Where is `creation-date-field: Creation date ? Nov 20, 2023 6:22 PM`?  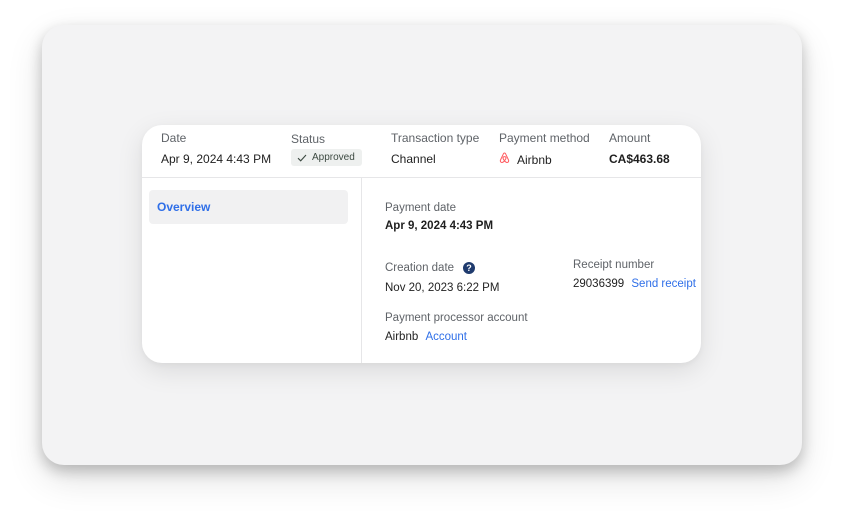
creation-date-field: Creation date ? Nov 20, 2023 6:22 PM is located at coordinates (442, 278).